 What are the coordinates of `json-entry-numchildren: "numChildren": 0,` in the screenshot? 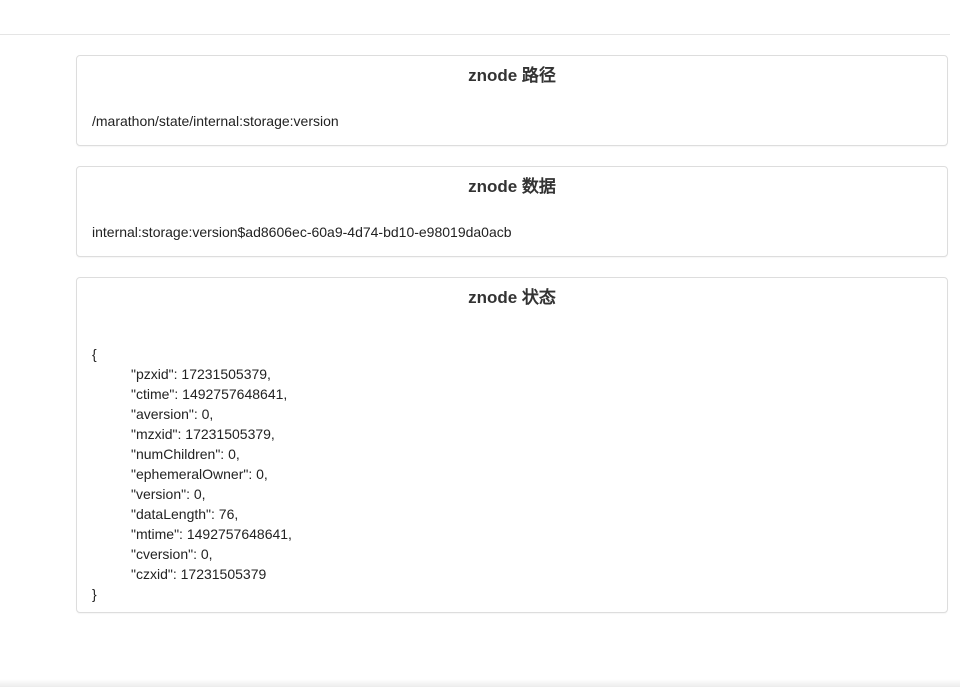 It's located at (185, 454).